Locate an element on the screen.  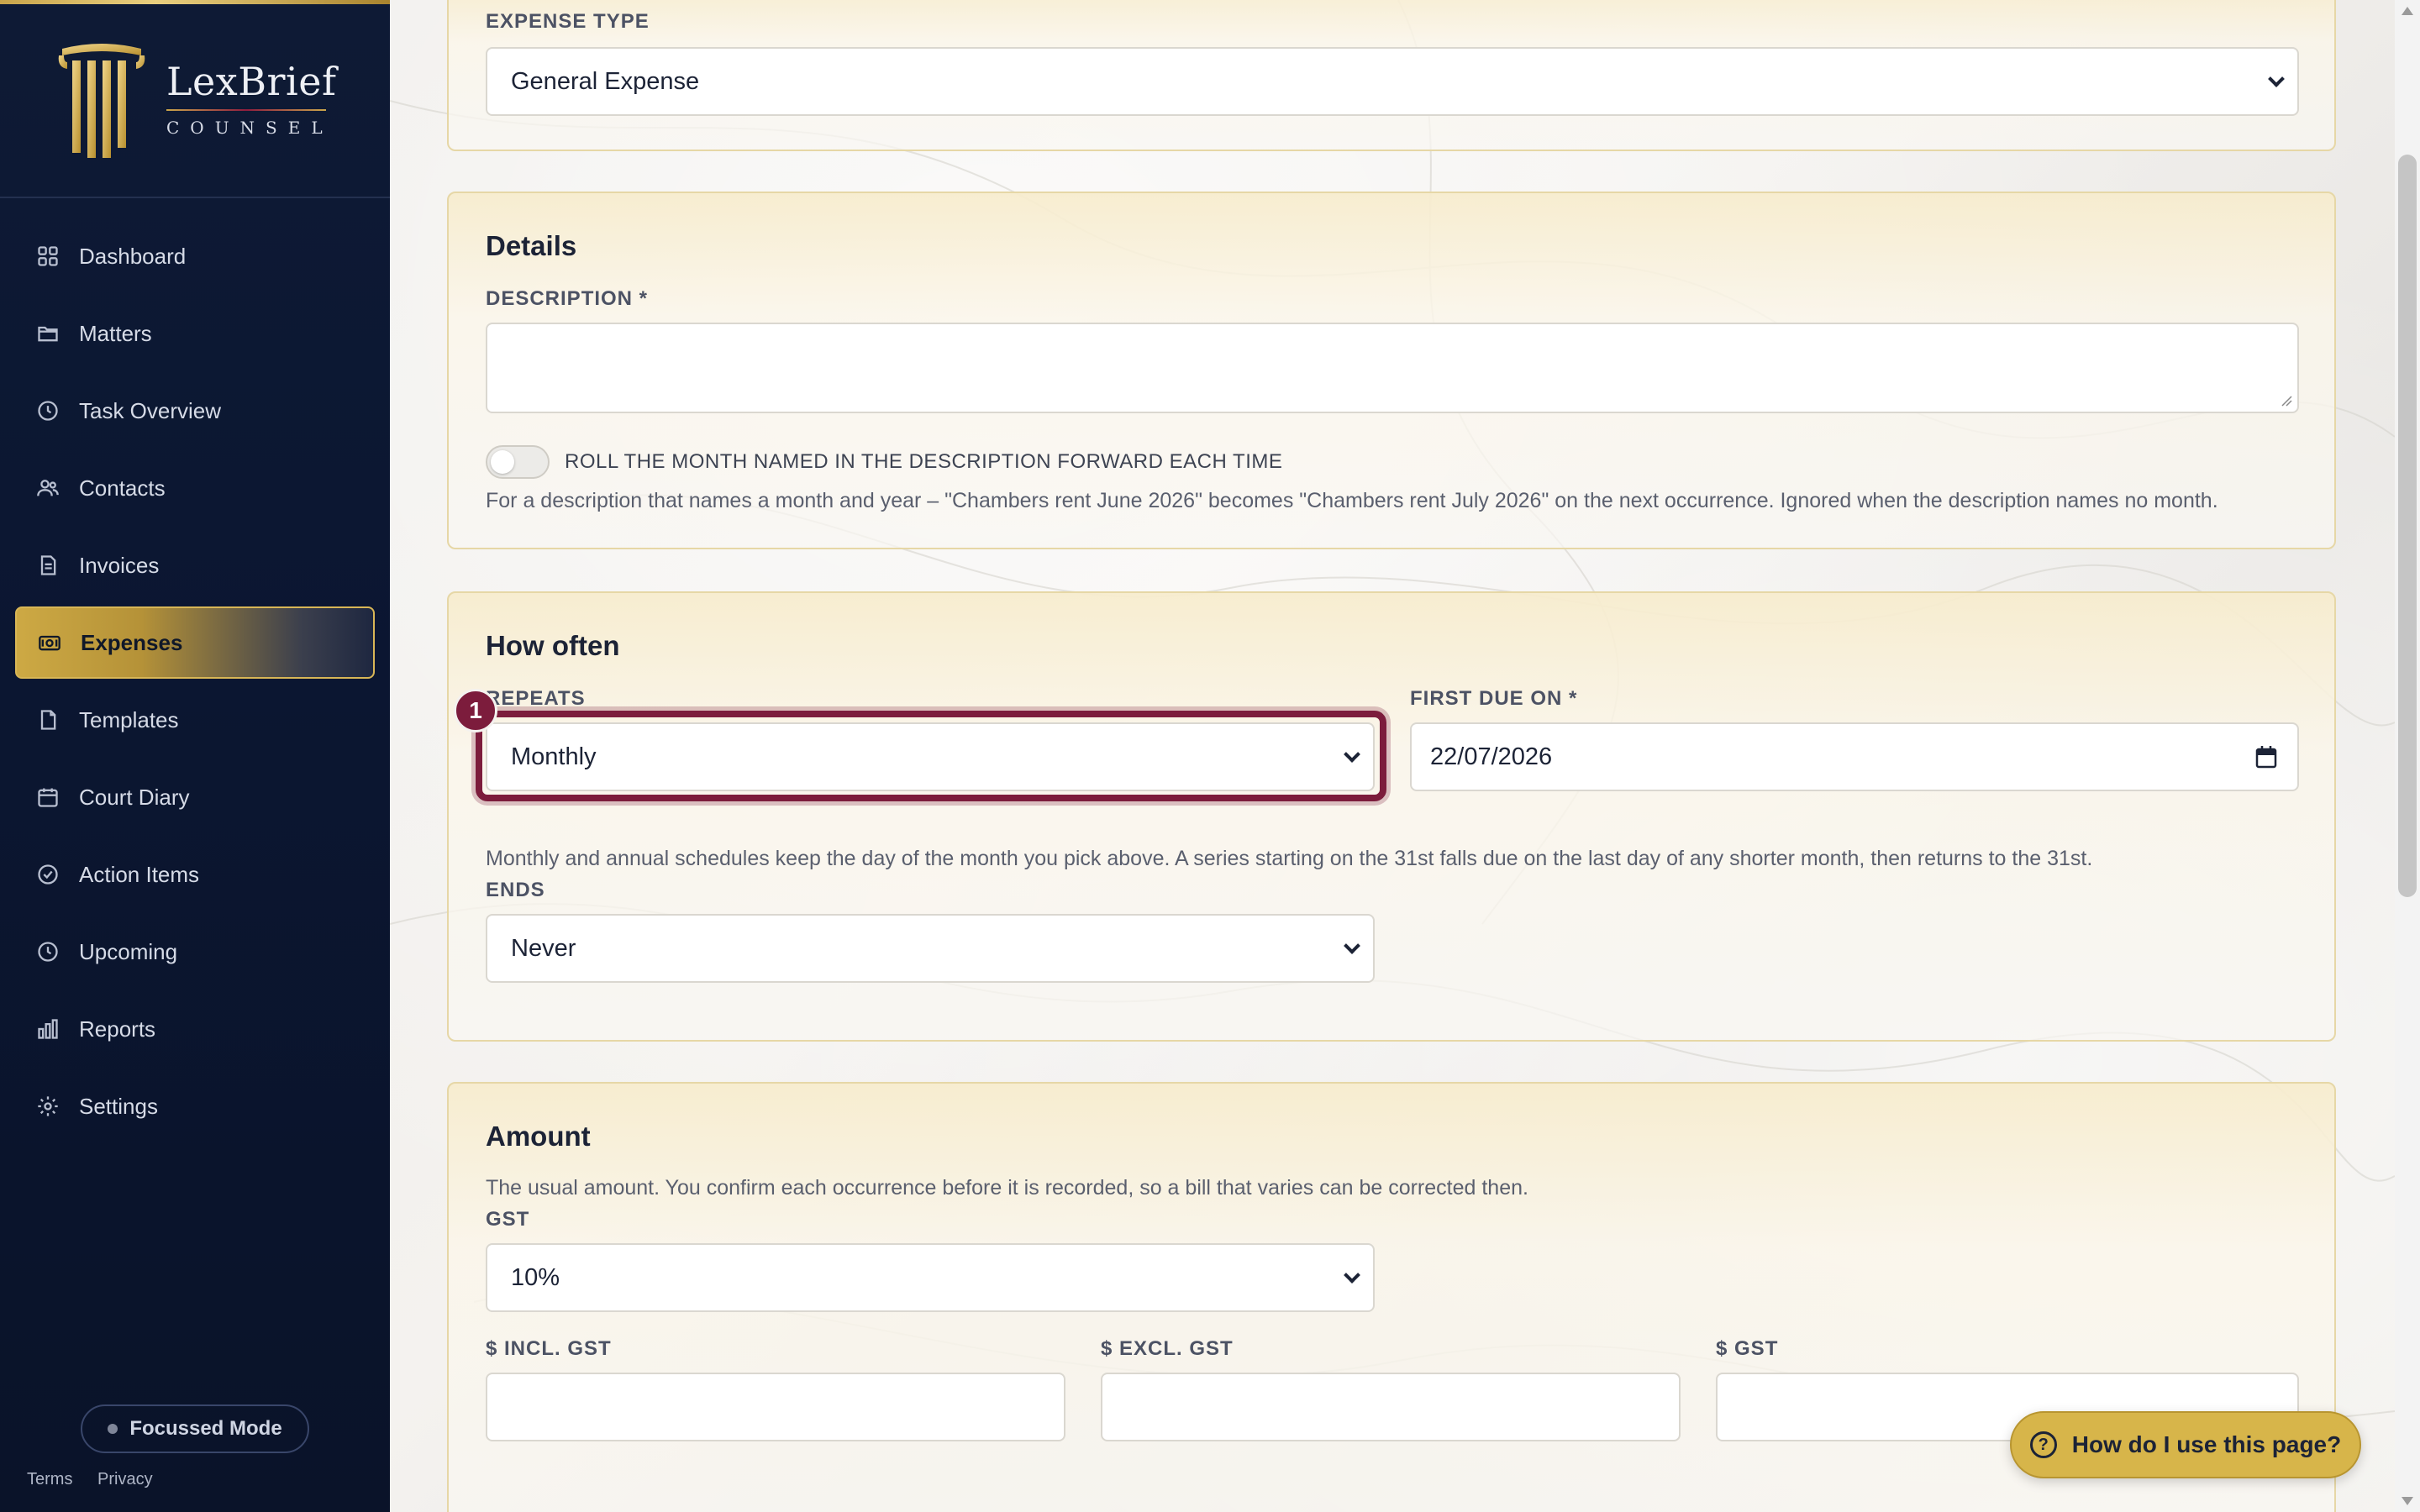
calendar-picker-icon is located at coordinates (2266, 757).